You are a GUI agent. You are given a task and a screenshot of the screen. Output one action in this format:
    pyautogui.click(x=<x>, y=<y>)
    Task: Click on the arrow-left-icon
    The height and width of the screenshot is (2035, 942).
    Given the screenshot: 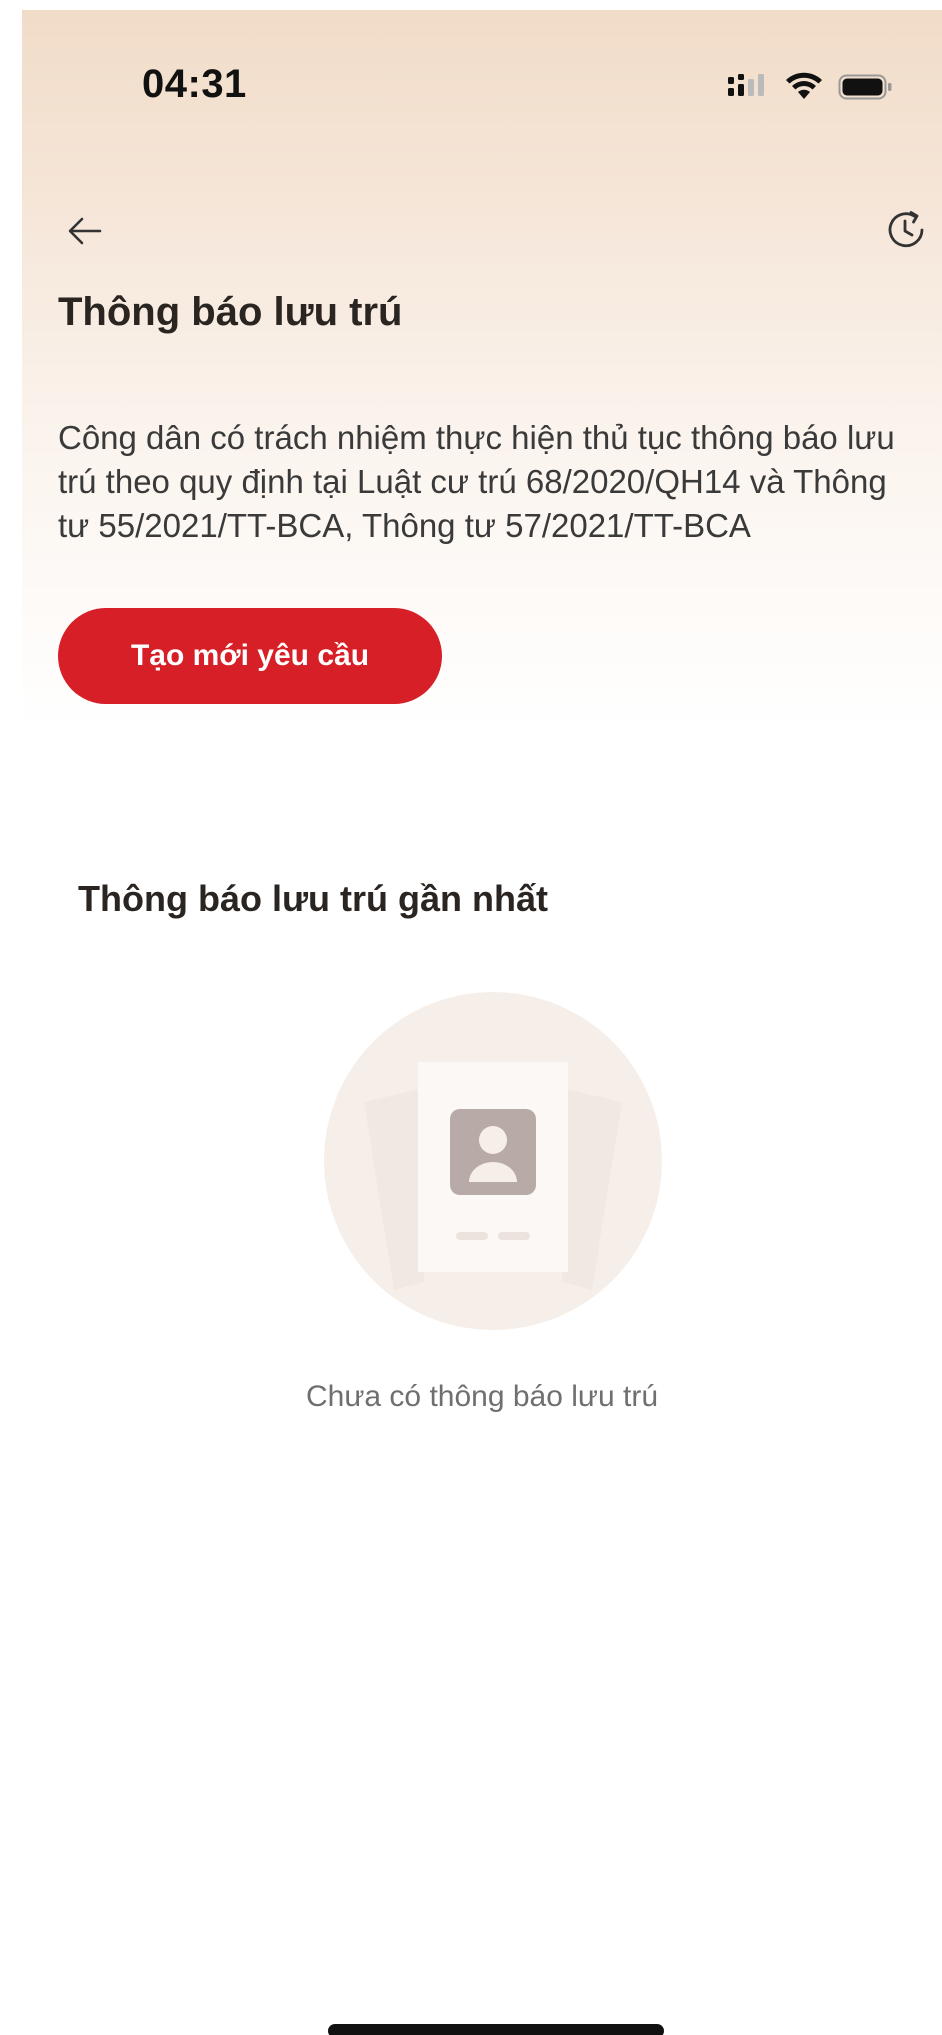 What is the action you would take?
    pyautogui.click(x=85, y=233)
    